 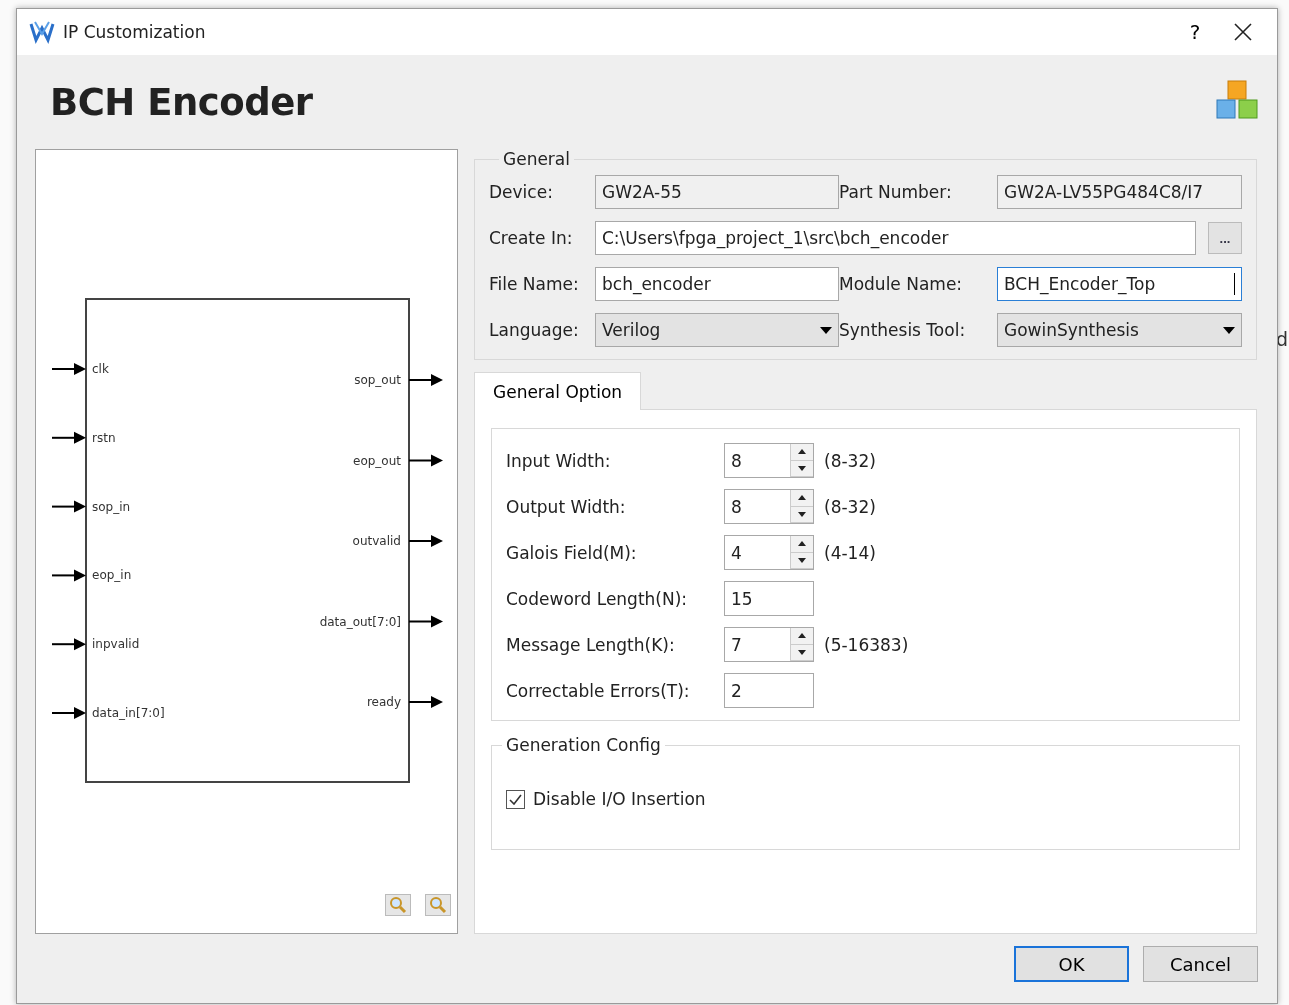 What do you see at coordinates (360, 621) in the screenshot?
I see `port-label: data_out[7:0]` at bounding box center [360, 621].